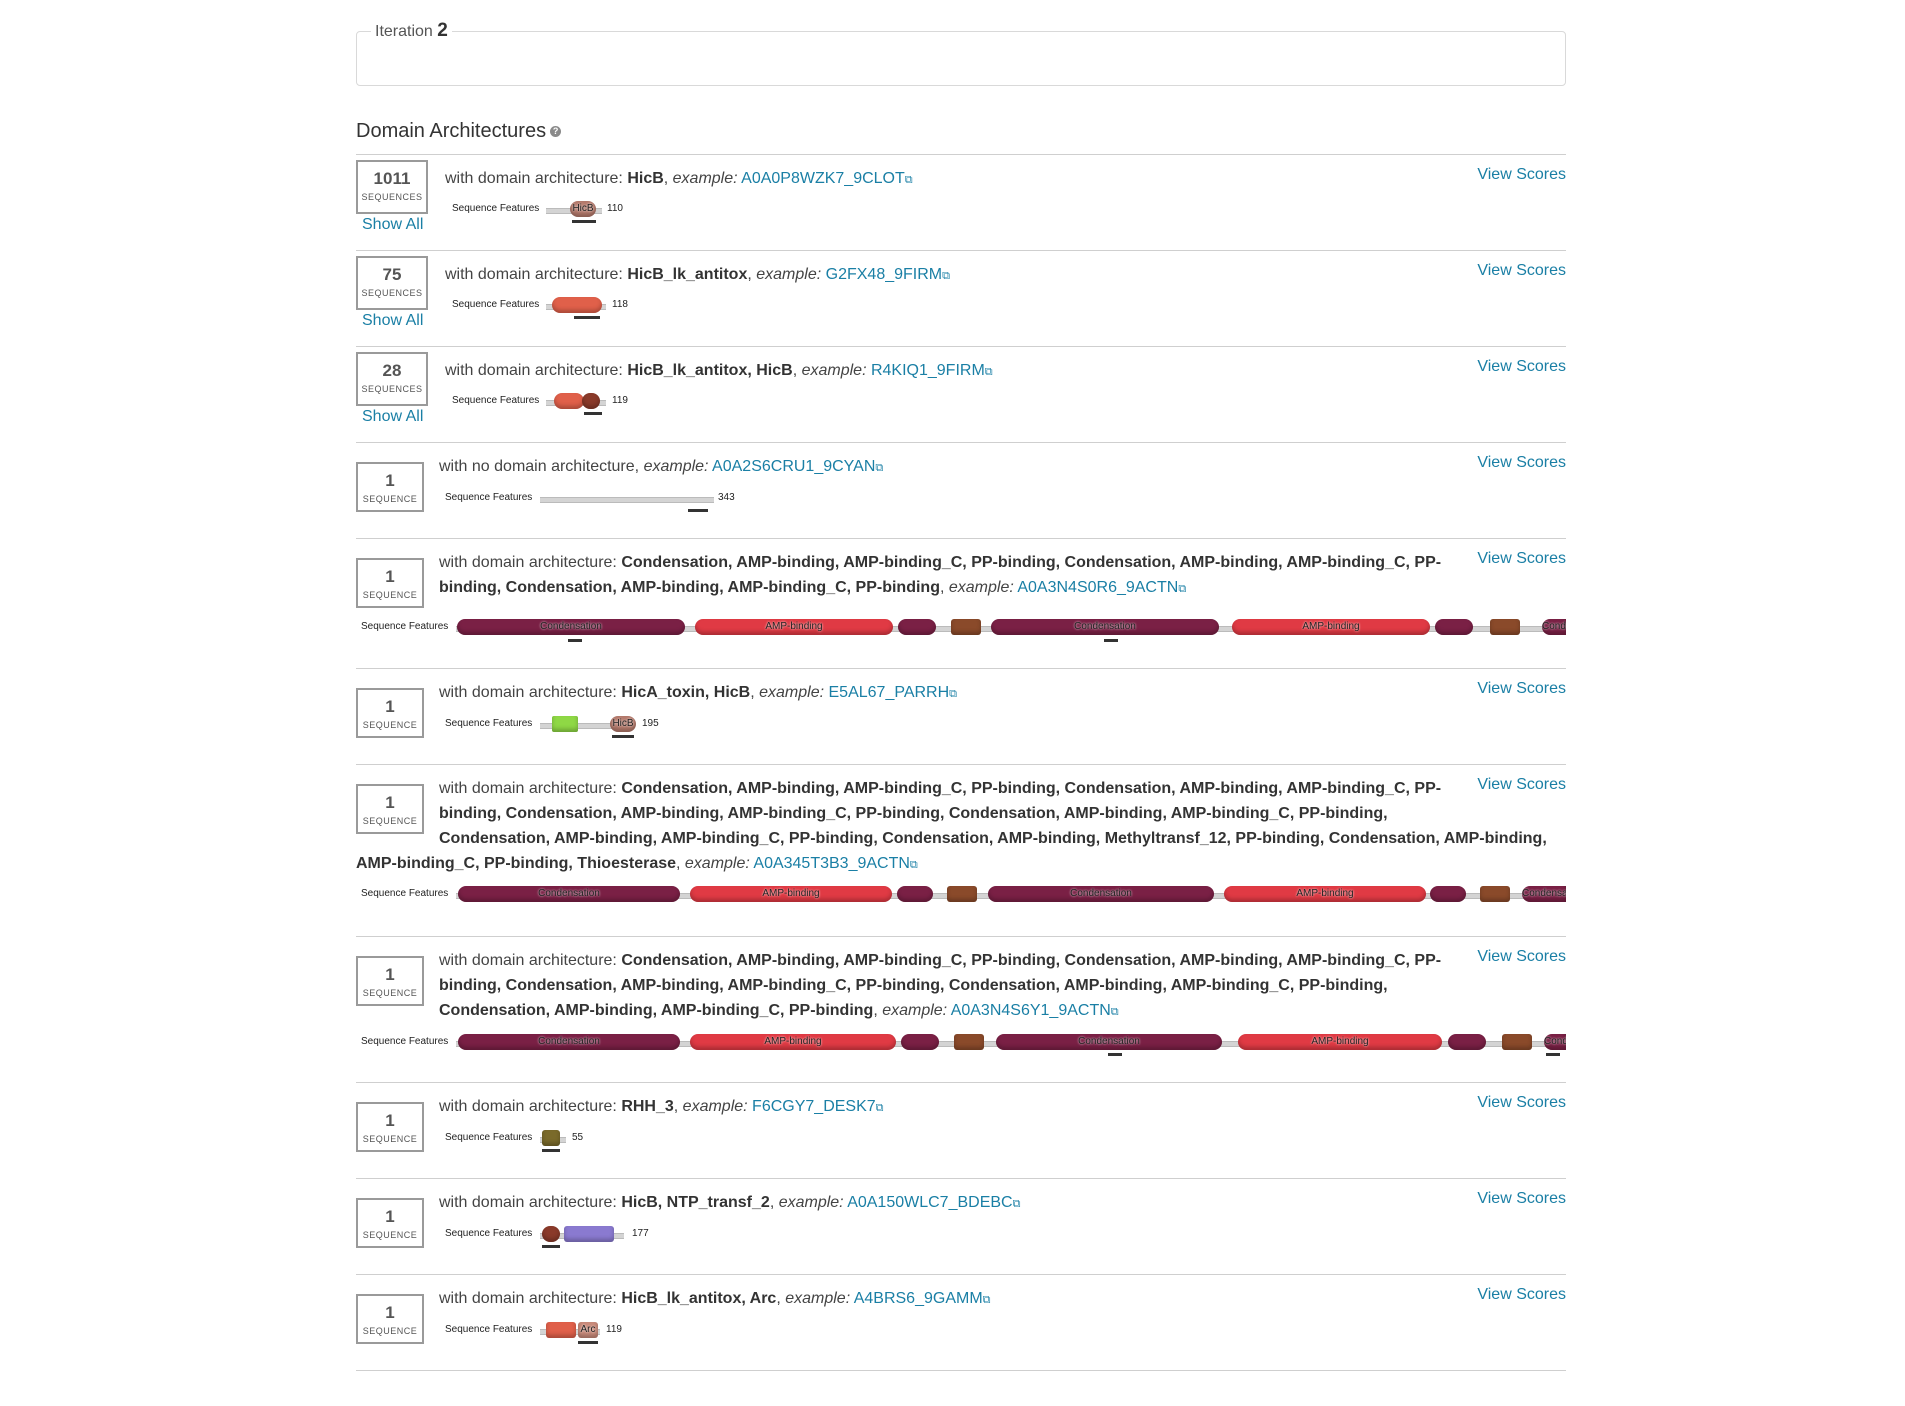 This screenshot has width=1905, height=1406. What do you see at coordinates (1097, 587) in the screenshot?
I see `example-link: A0A3N4S0R6_9ACTN` at bounding box center [1097, 587].